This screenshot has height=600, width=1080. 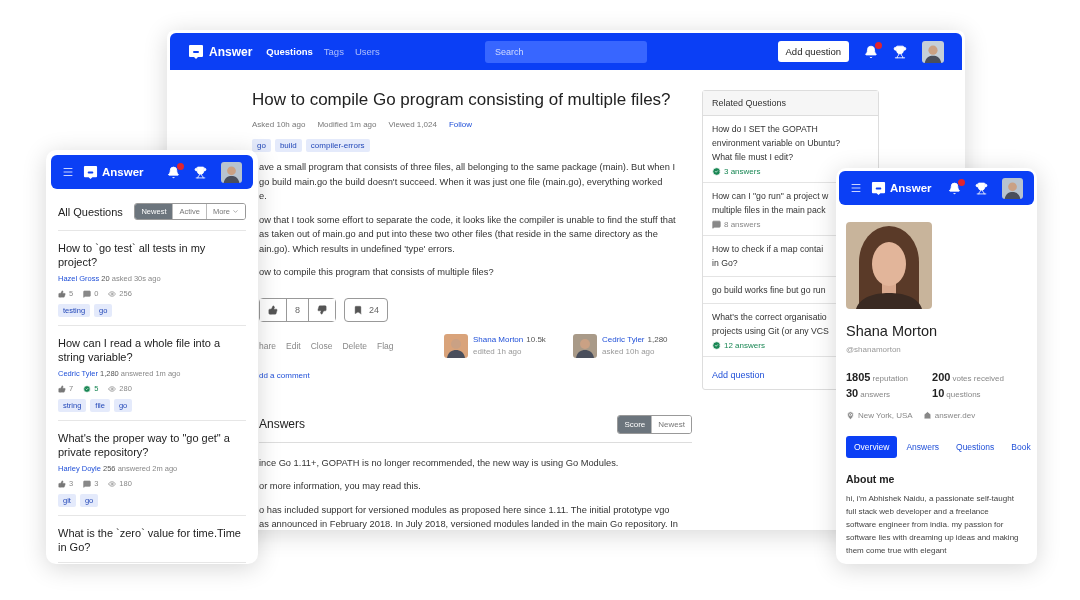 What do you see at coordinates (738, 375) in the screenshot?
I see `add-question-link: Add question` at bounding box center [738, 375].